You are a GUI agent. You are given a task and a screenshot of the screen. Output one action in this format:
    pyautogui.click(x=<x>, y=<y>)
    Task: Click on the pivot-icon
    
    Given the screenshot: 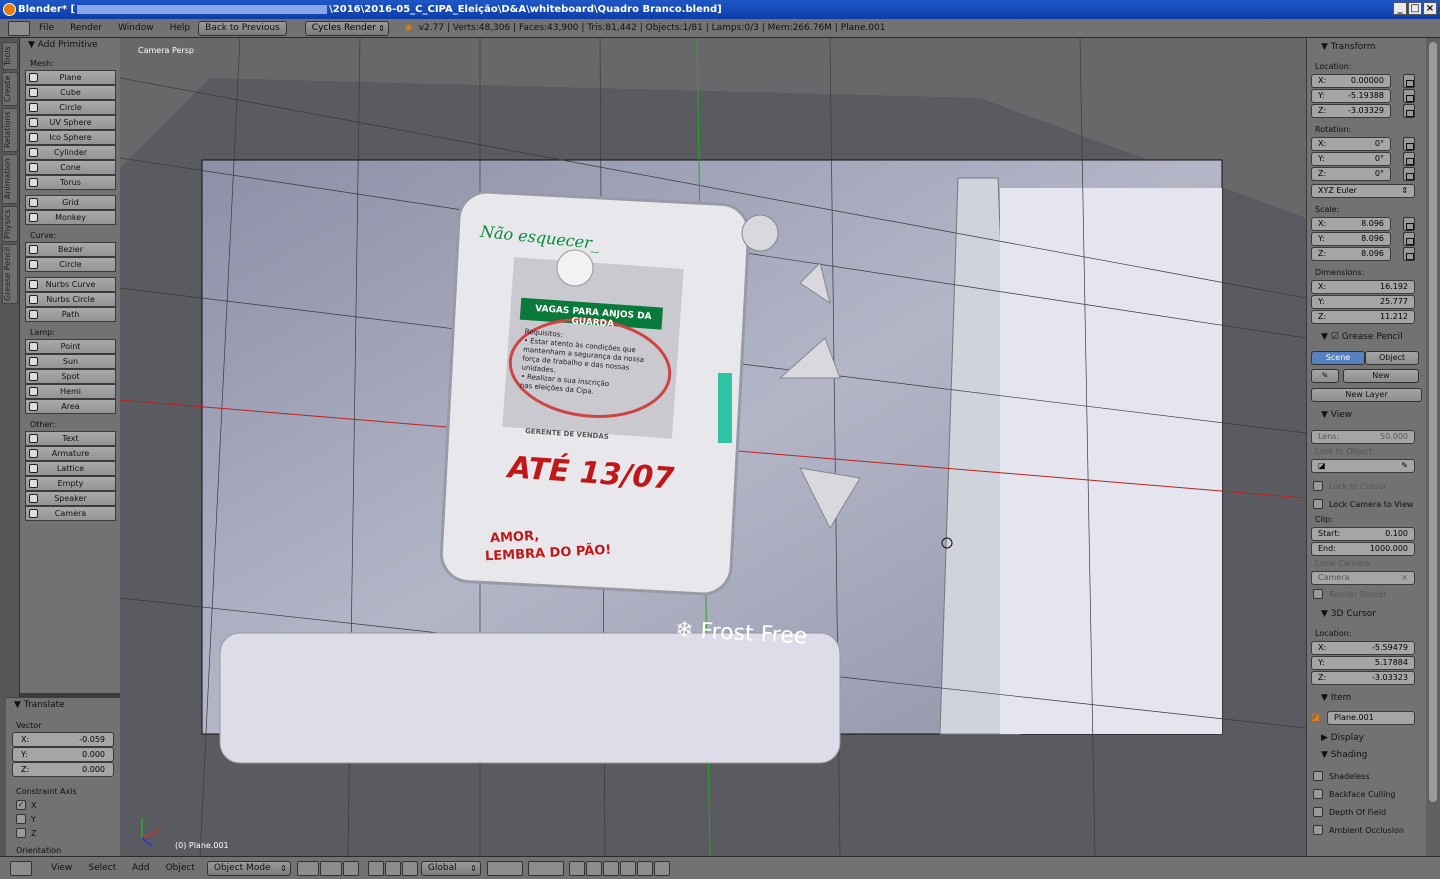 What is the action you would take?
    pyautogui.click(x=330, y=868)
    